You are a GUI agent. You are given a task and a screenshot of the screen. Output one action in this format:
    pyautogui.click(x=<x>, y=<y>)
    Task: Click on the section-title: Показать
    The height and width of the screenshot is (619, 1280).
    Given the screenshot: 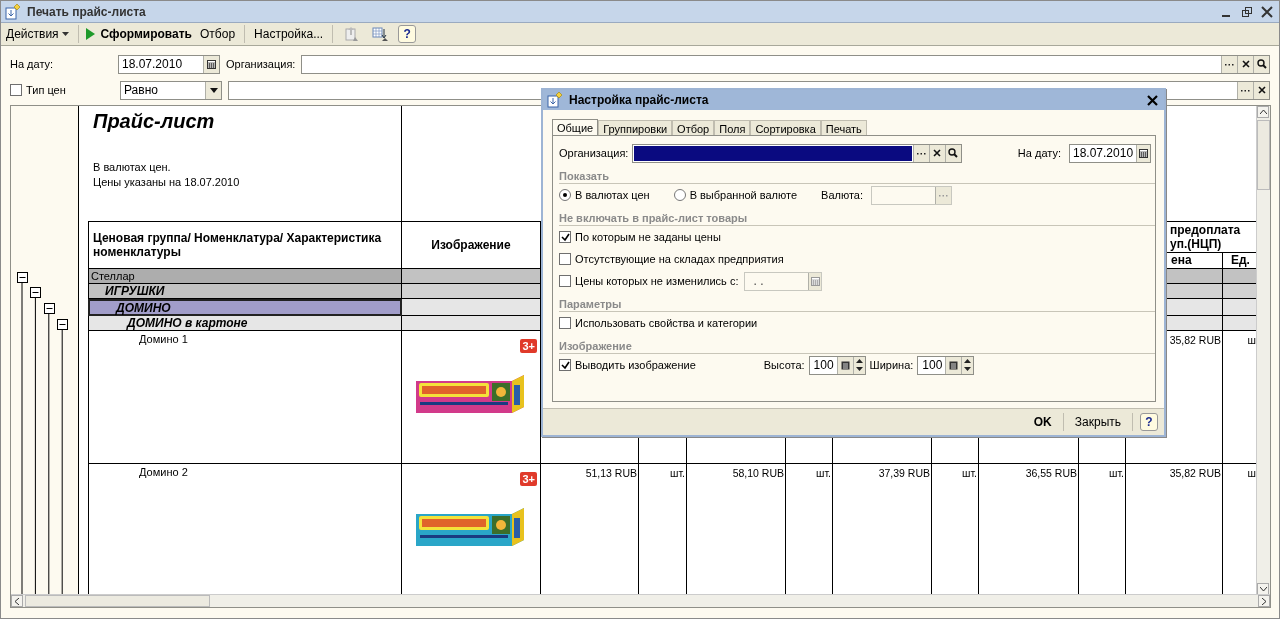 What is the action you would take?
    pyautogui.click(x=584, y=176)
    